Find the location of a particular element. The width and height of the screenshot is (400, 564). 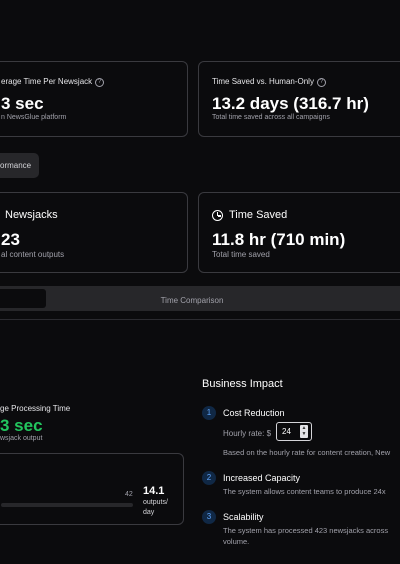

progress-track is located at coordinates (67, 505).